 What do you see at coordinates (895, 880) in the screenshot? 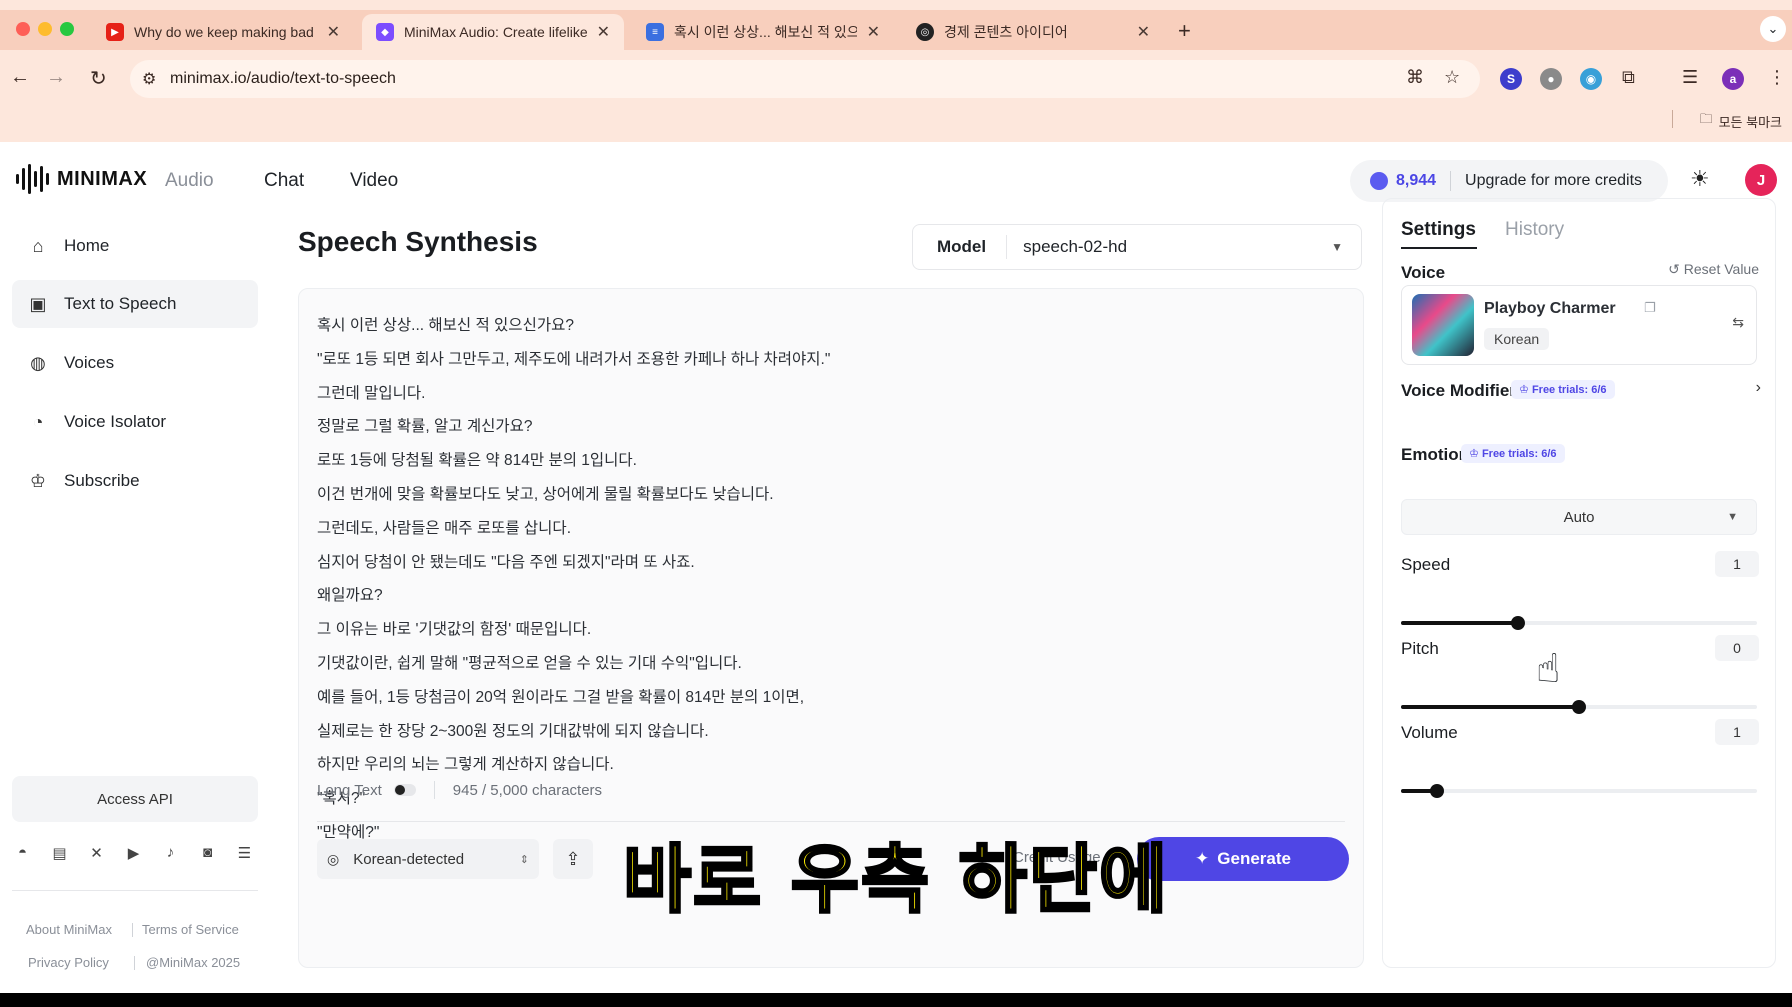
I see `video-caption: 바로 우측 하단에` at bounding box center [895, 880].